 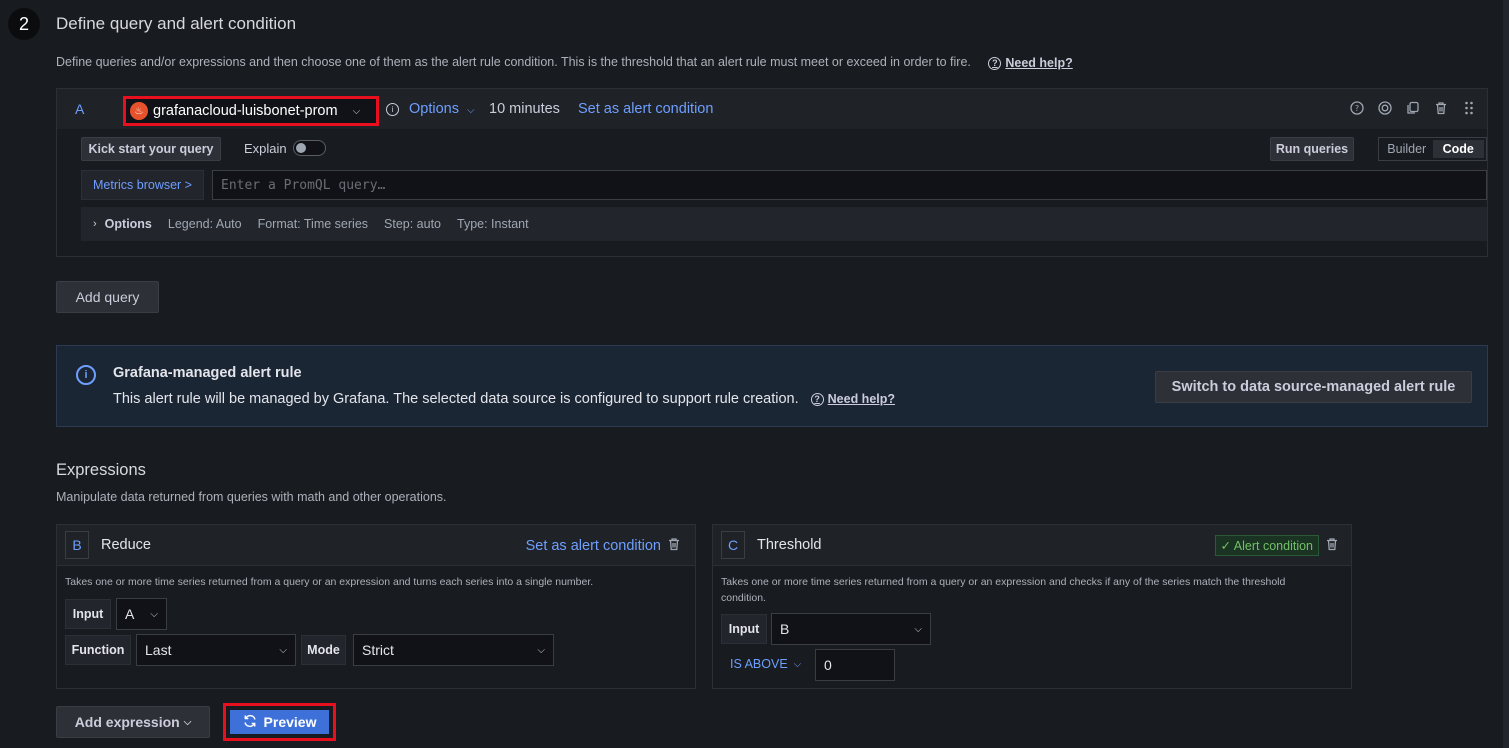 I want to click on page-scrollbar, so click(x=1506, y=374).